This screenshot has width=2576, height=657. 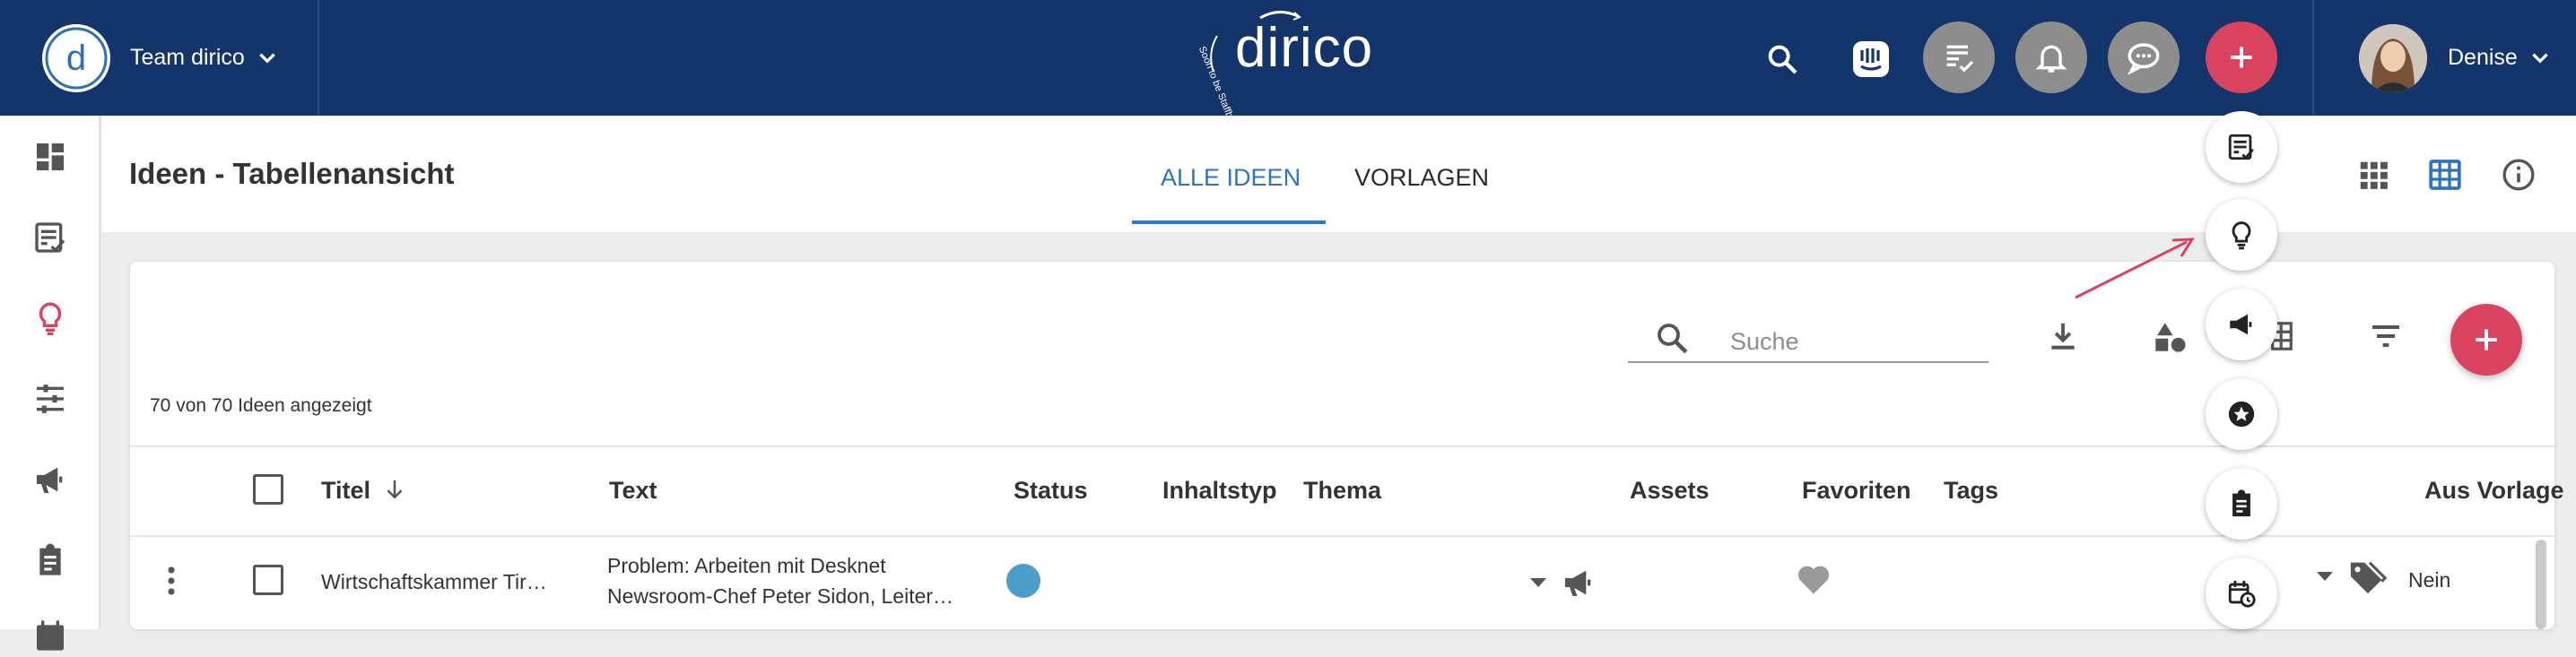 I want to click on row-checkbox, so click(x=268, y=580).